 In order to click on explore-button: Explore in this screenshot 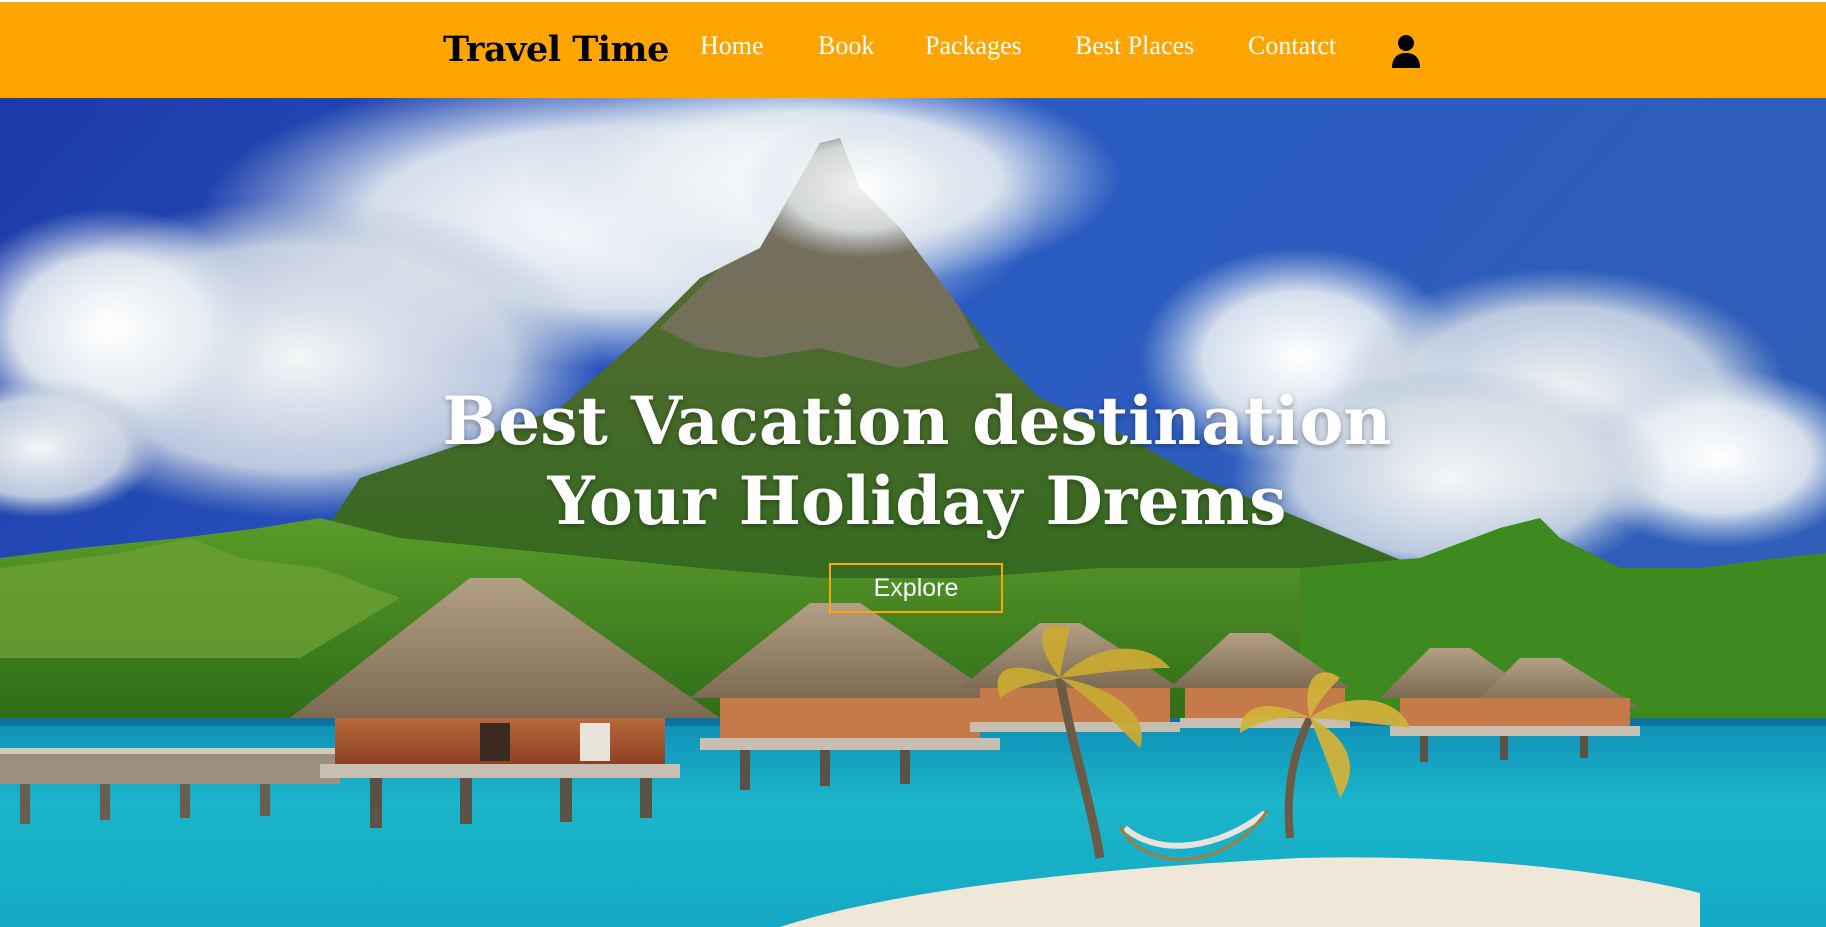, I will do `click(916, 588)`.